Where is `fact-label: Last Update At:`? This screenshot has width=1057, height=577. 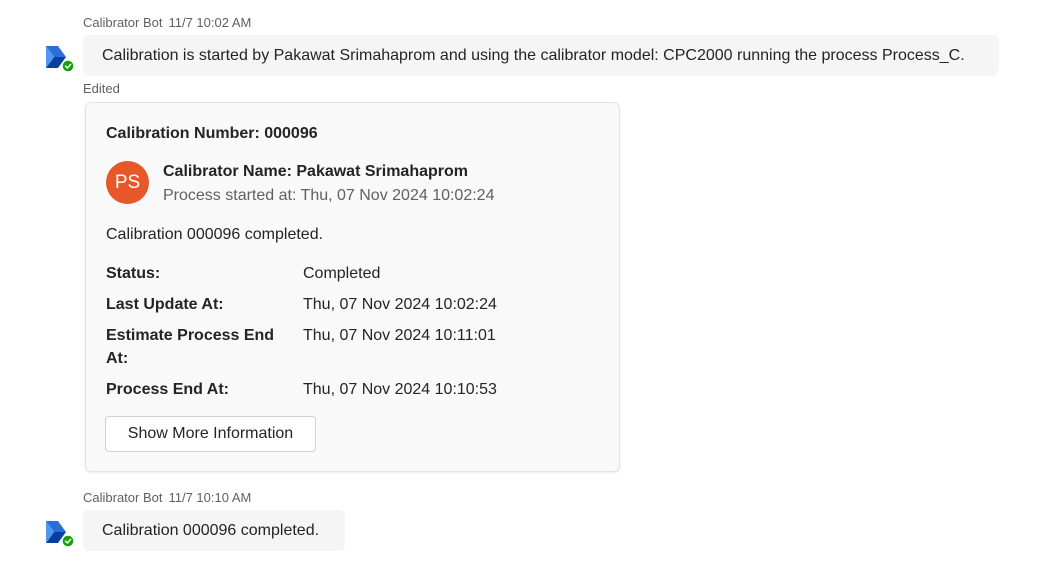 fact-label: Last Update At: is located at coordinates (165, 304).